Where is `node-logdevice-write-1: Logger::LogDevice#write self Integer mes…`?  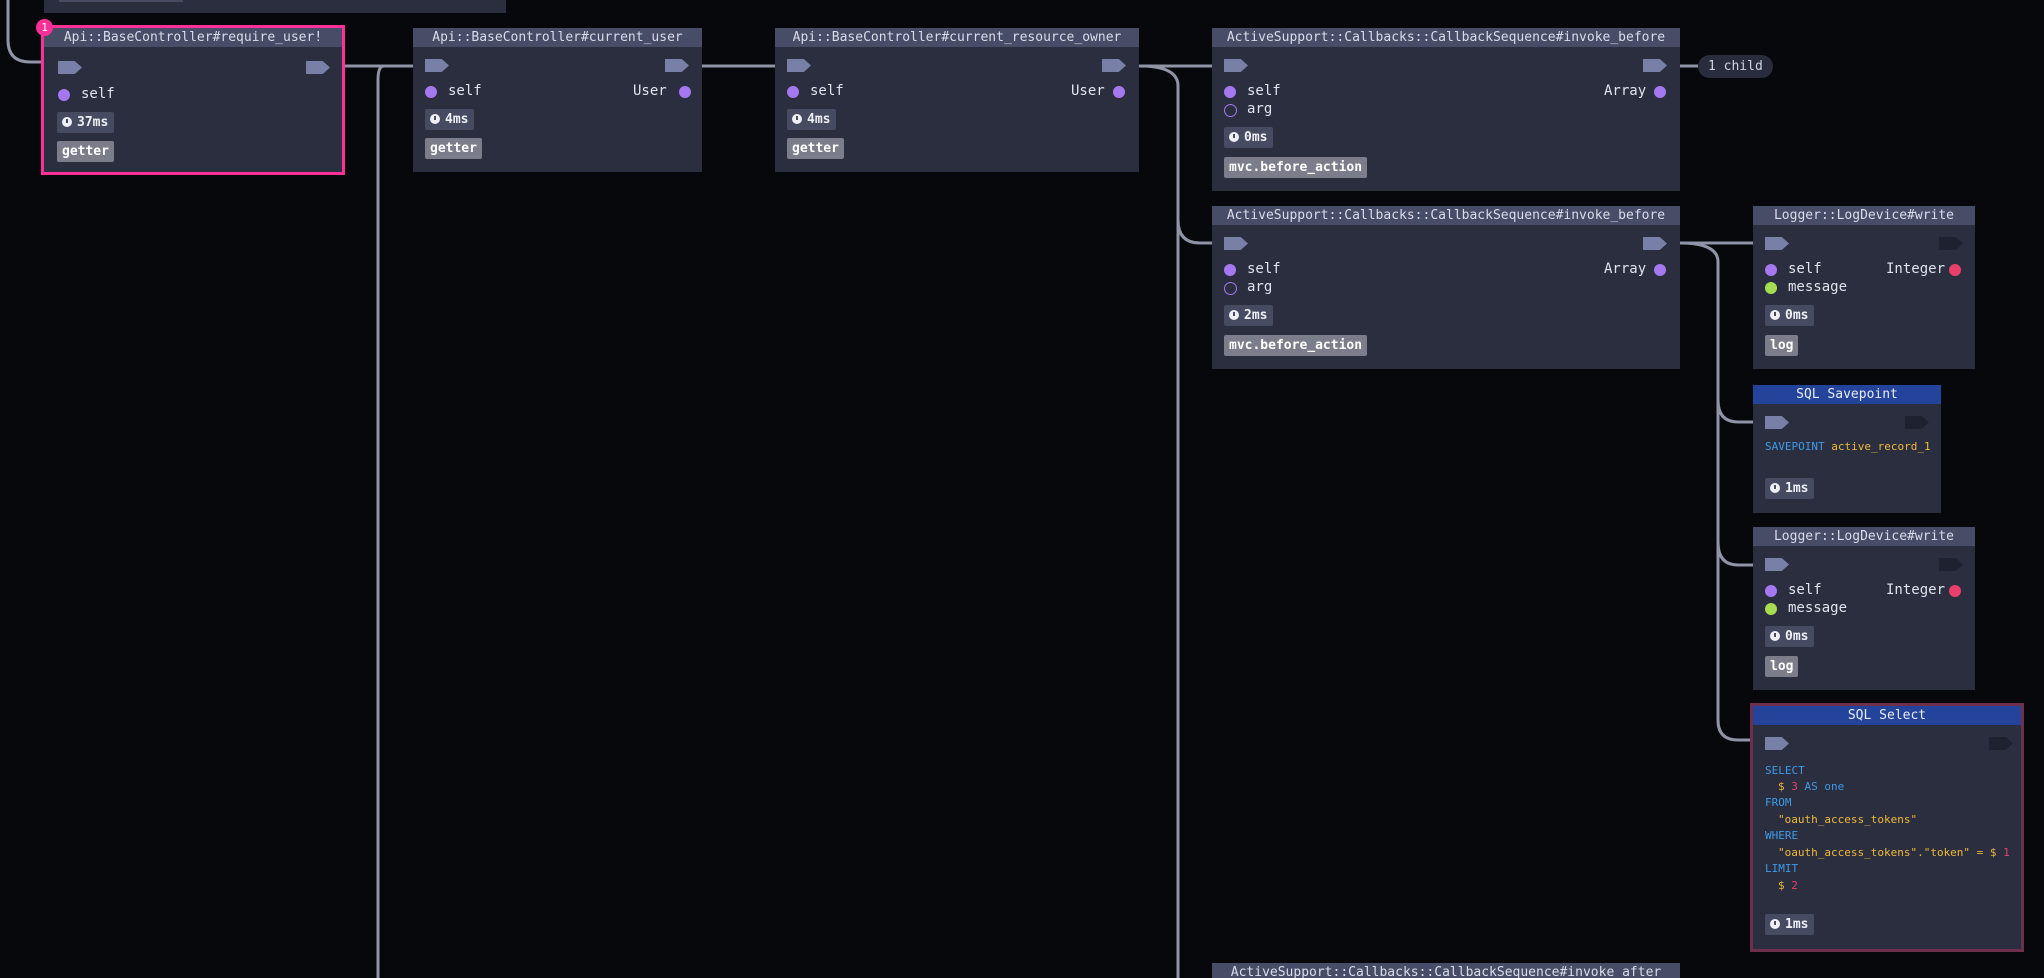
node-logdevice-write-1: Logger::LogDevice#write self Integer mes… is located at coordinates (1864, 287).